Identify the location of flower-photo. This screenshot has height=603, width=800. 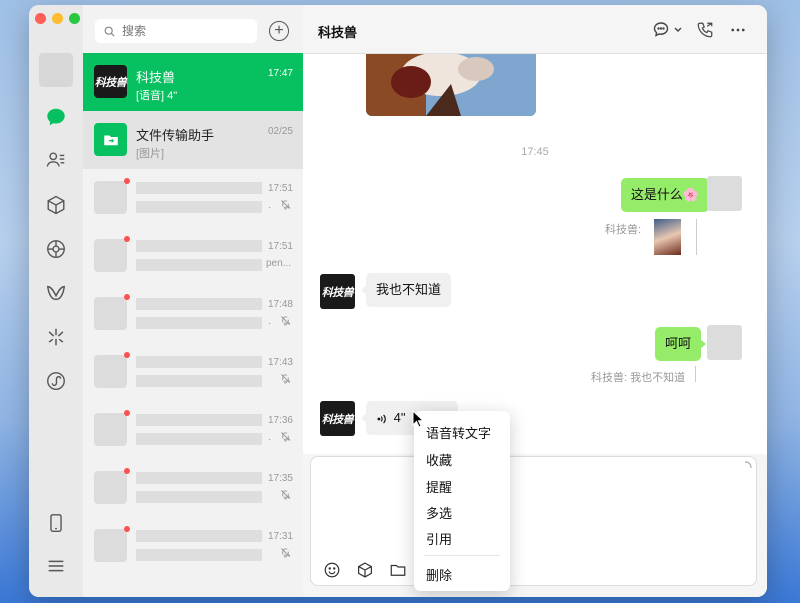
(451, 85).